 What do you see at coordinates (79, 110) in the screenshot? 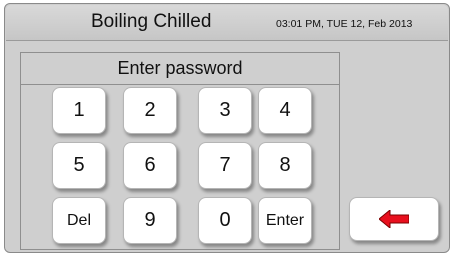
I see `key-1: 1` at bounding box center [79, 110].